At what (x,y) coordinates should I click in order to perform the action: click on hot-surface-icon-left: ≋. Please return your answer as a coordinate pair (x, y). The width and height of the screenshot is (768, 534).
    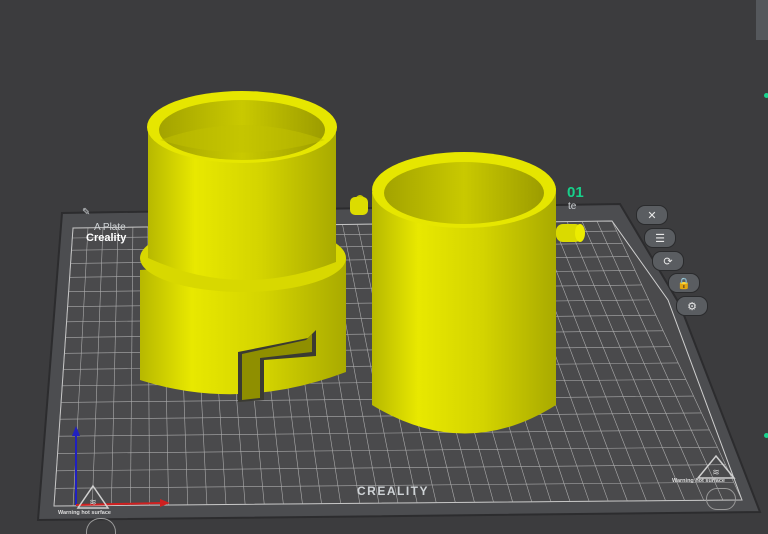
    Looking at the image, I should click on (93, 496).